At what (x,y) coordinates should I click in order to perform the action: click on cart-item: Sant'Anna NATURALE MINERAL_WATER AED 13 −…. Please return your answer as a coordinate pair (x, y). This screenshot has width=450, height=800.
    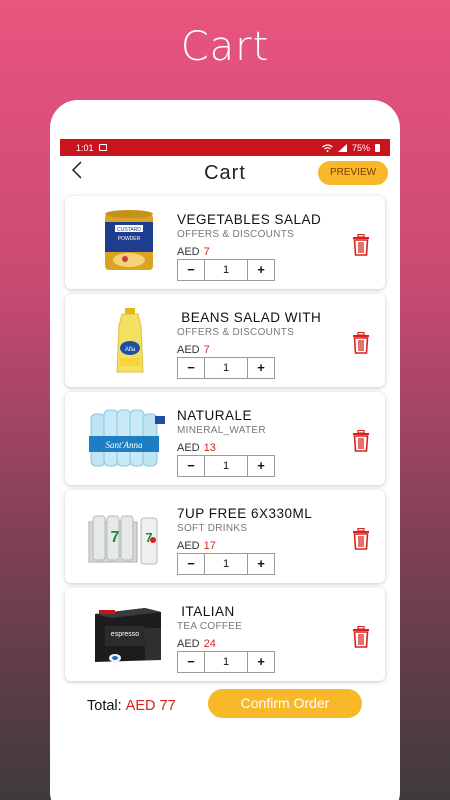
    Looking at the image, I should click on (225, 438).